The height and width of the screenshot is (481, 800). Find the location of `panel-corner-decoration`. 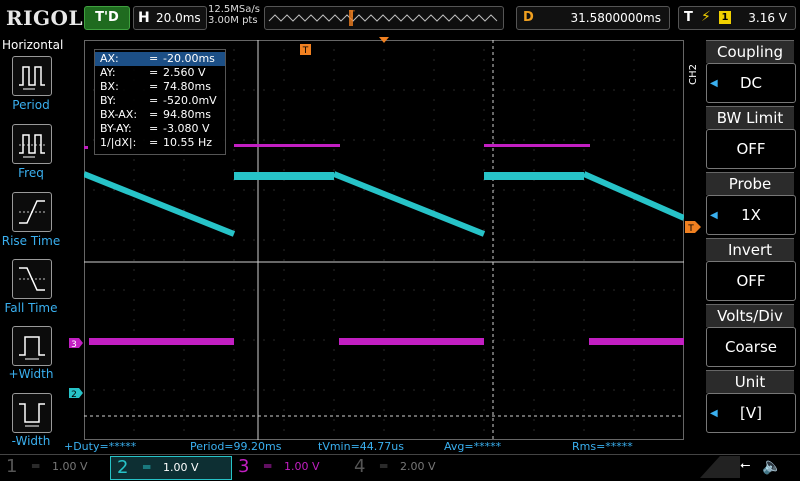

panel-corner-decoration is located at coordinates (720, 467).